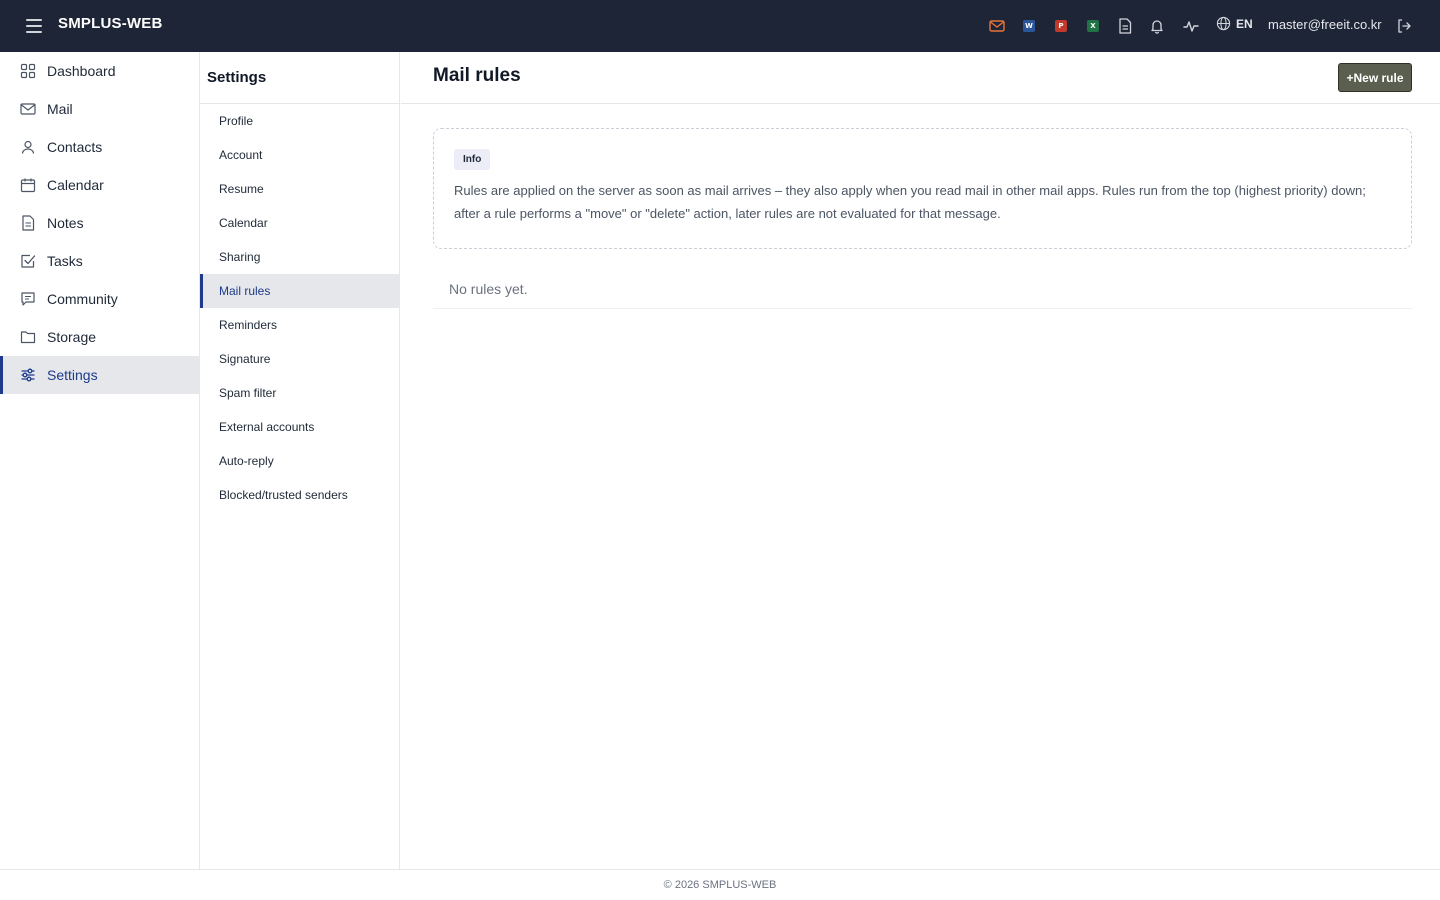 The height and width of the screenshot is (900, 1440). Describe the element at coordinates (82, 299) in the screenshot. I see `sidebar-item-label: Community` at that location.